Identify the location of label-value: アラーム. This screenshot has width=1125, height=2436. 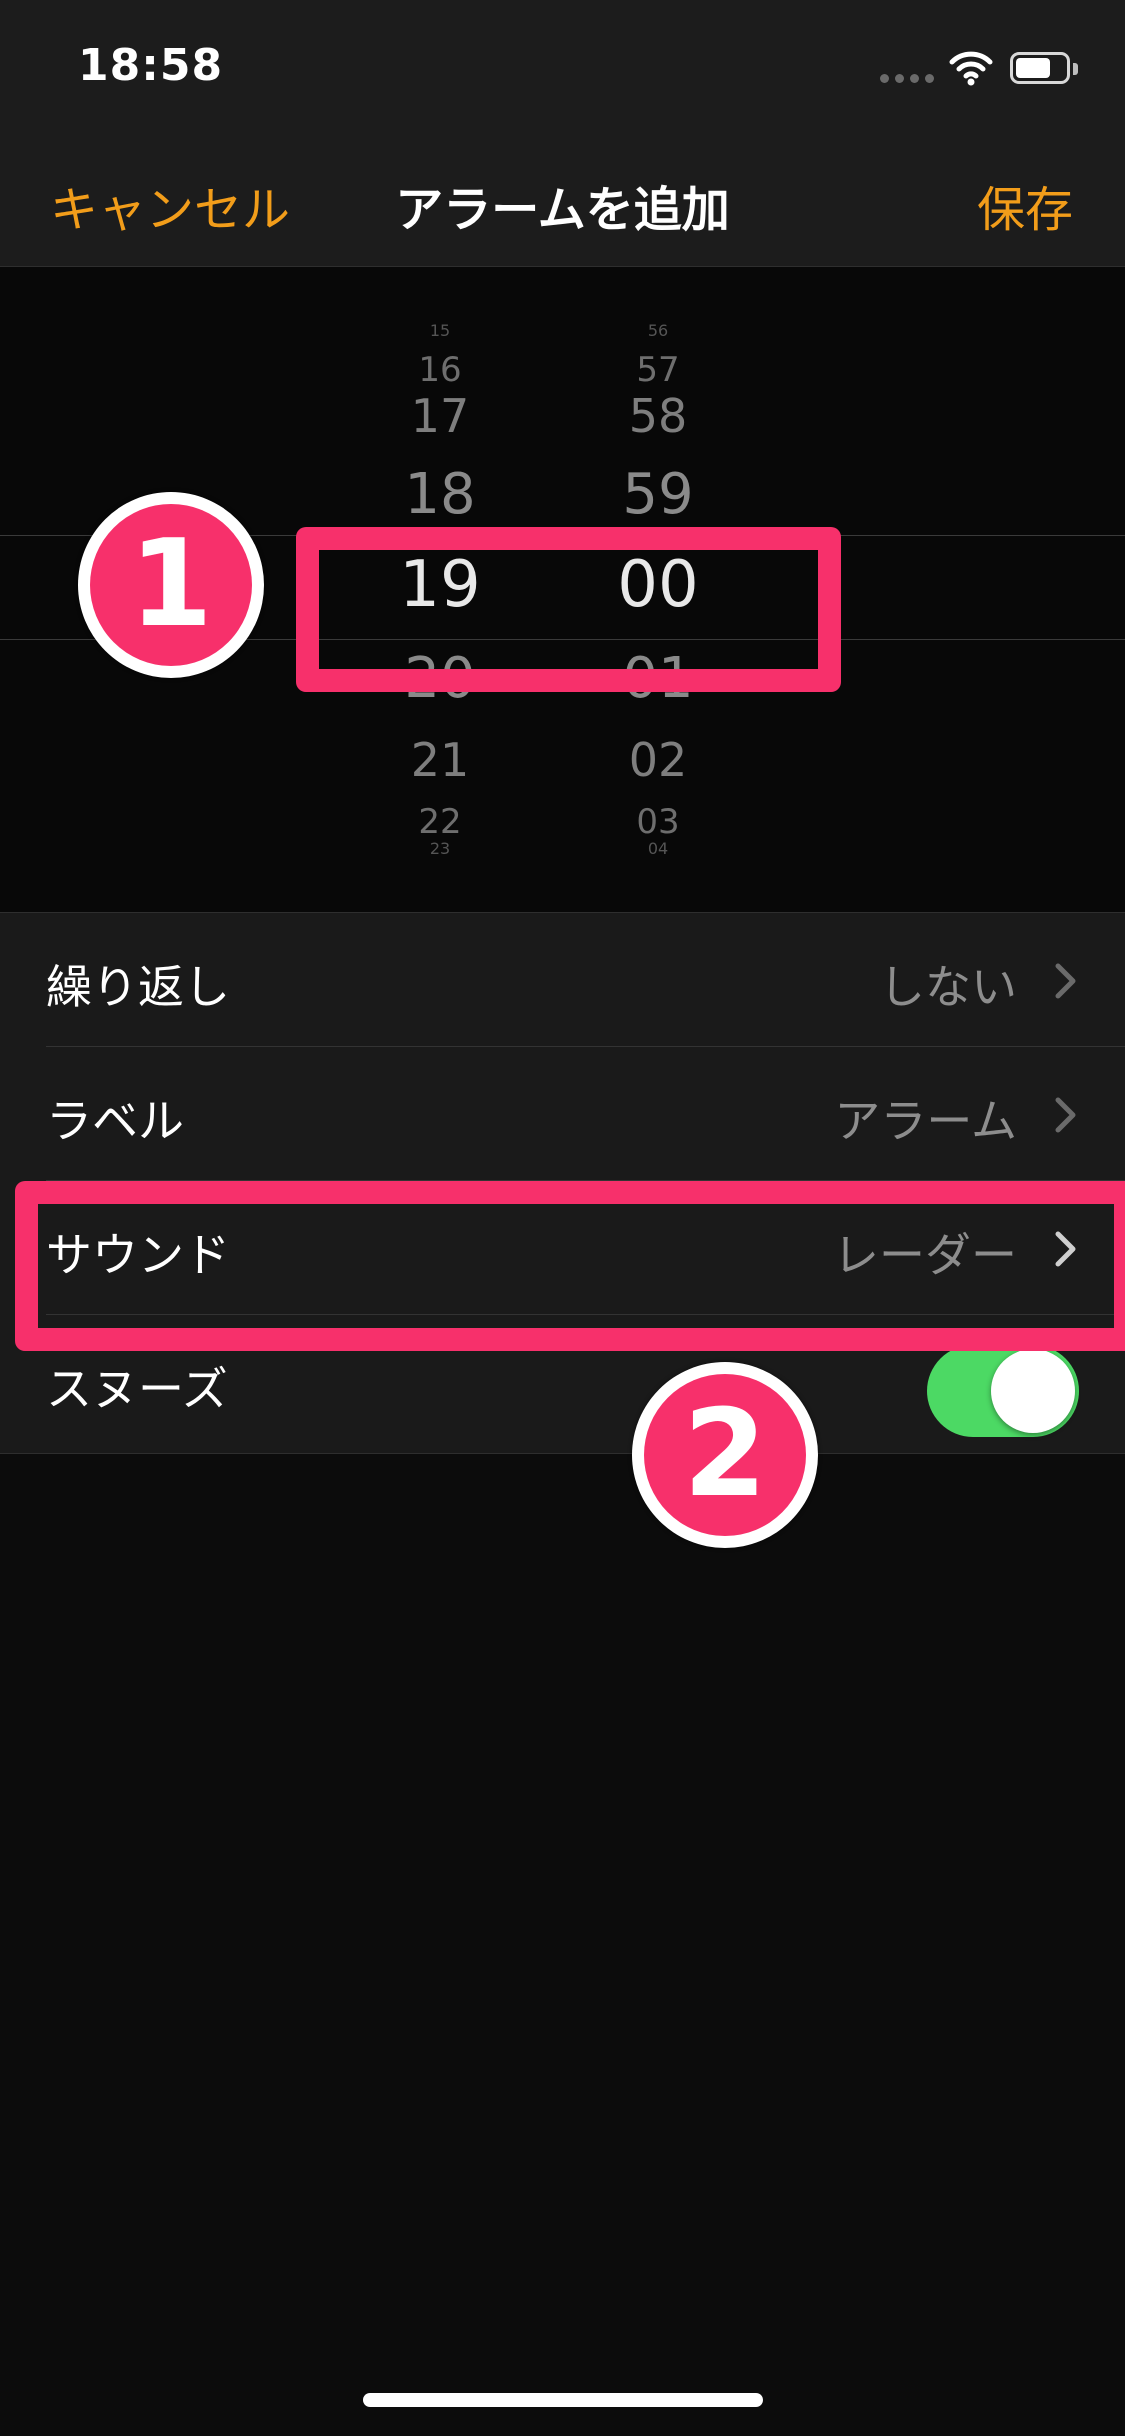
(925, 1121).